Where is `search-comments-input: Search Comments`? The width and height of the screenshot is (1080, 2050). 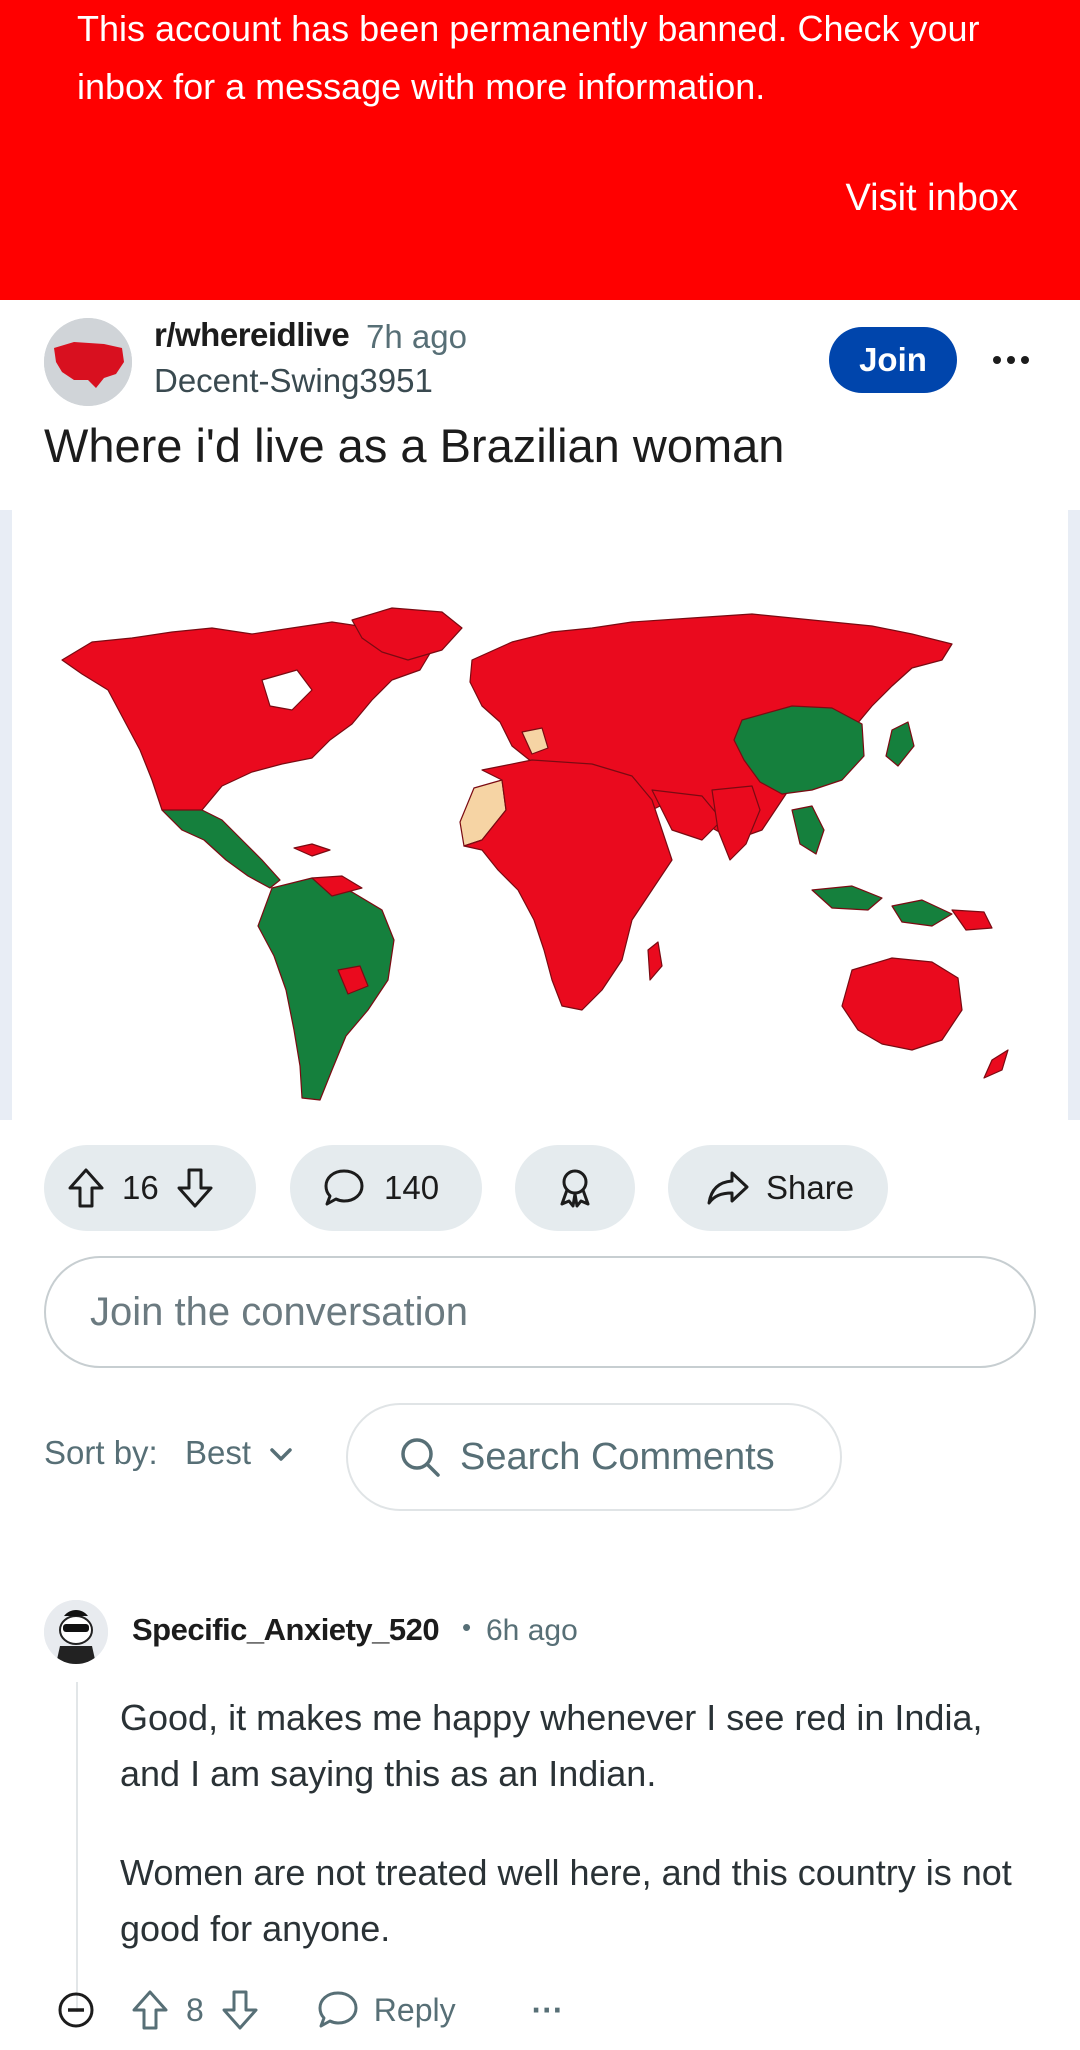
search-comments-input: Search Comments is located at coordinates (594, 1457).